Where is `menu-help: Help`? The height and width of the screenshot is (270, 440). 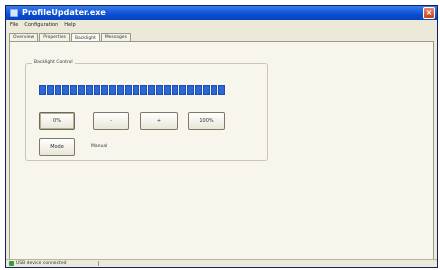
menu-help: Help is located at coordinates (69, 25).